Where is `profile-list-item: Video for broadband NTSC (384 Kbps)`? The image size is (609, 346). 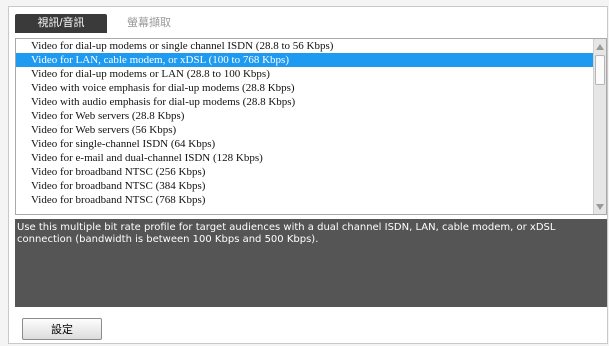
profile-list-item: Video for broadband NTSC (384 Kbps) is located at coordinates (305, 186).